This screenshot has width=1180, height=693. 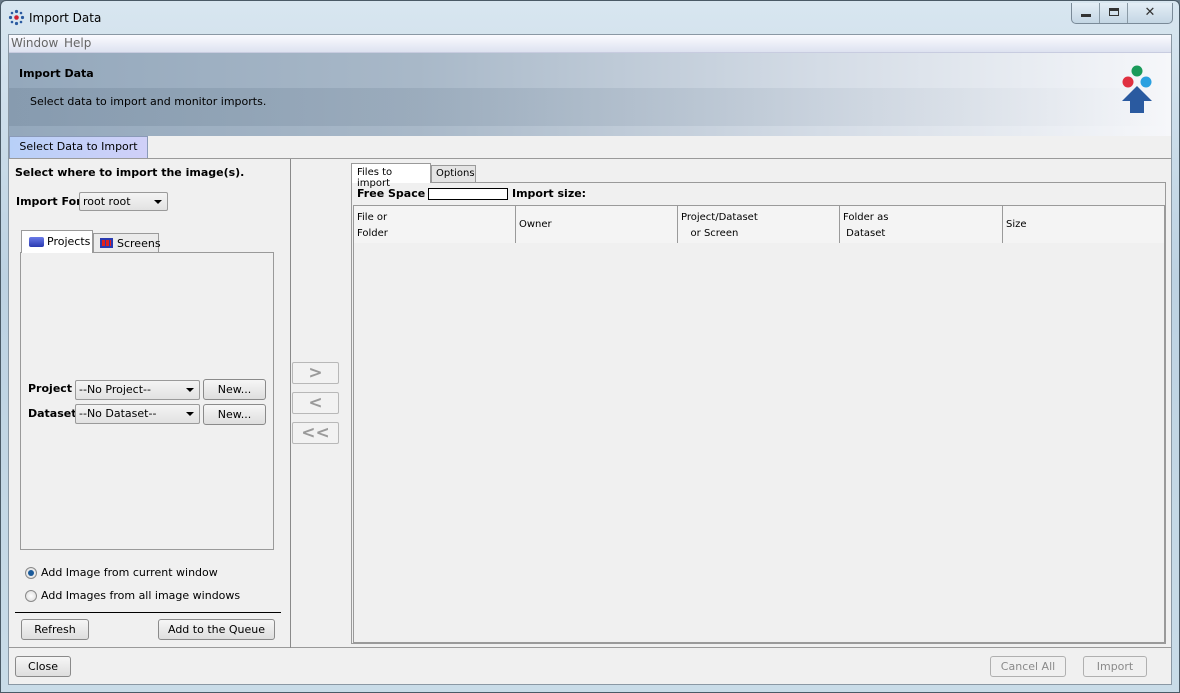 I want to click on dataset-value: --No Dataset--, so click(x=118, y=413).